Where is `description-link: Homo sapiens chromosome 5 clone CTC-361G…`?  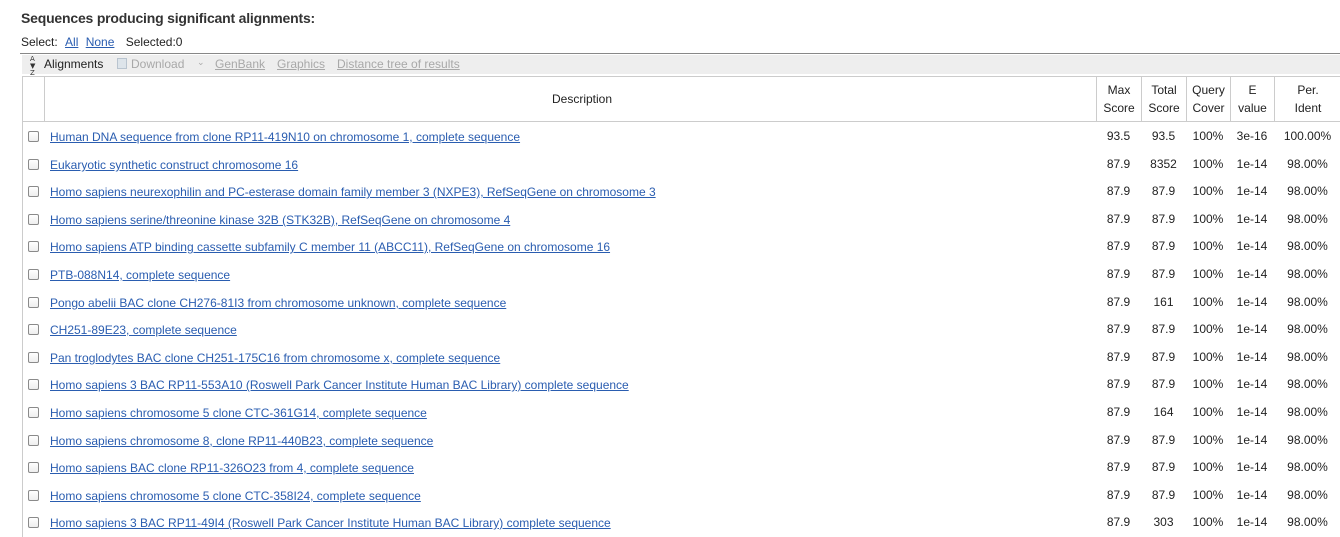
description-link: Homo sapiens chromosome 5 clone CTC-361G… is located at coordinates (238, 413).